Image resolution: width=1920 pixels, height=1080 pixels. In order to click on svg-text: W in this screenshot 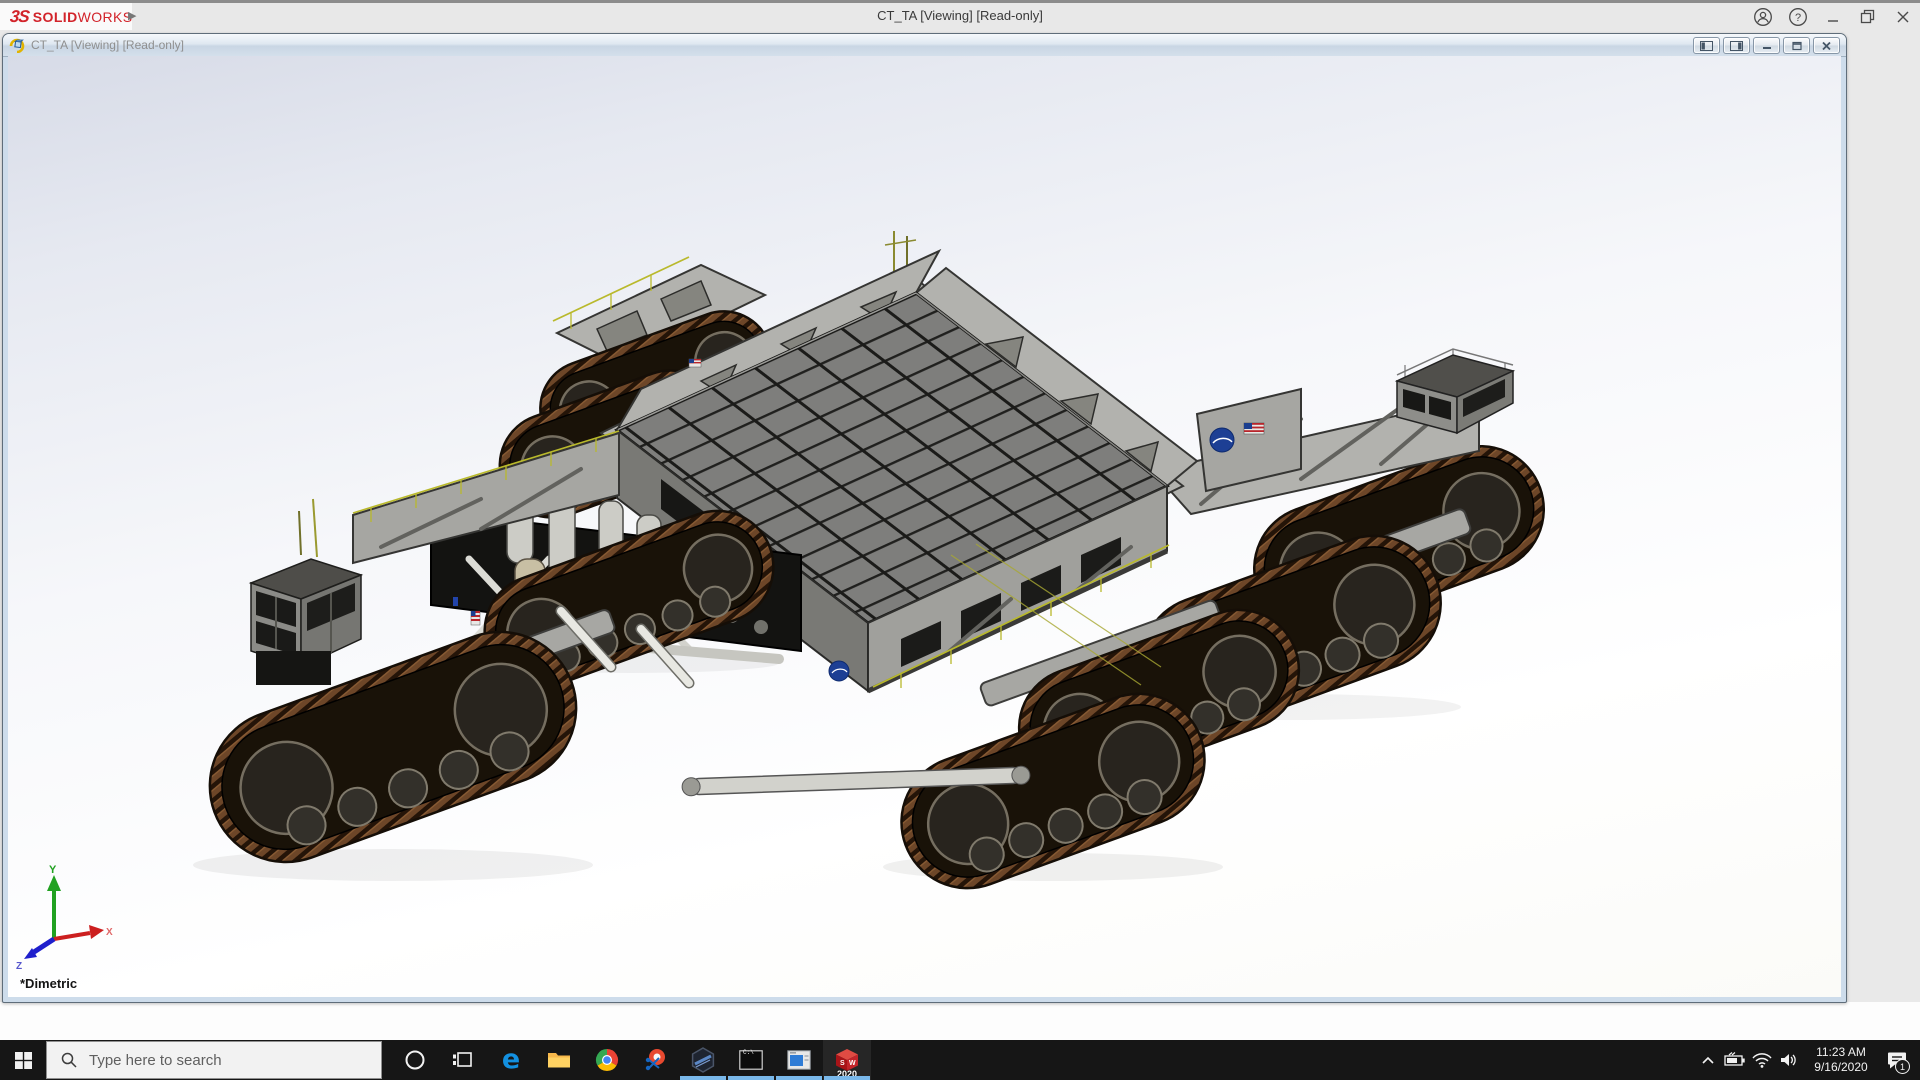, I will do `click(852, 1063)`.